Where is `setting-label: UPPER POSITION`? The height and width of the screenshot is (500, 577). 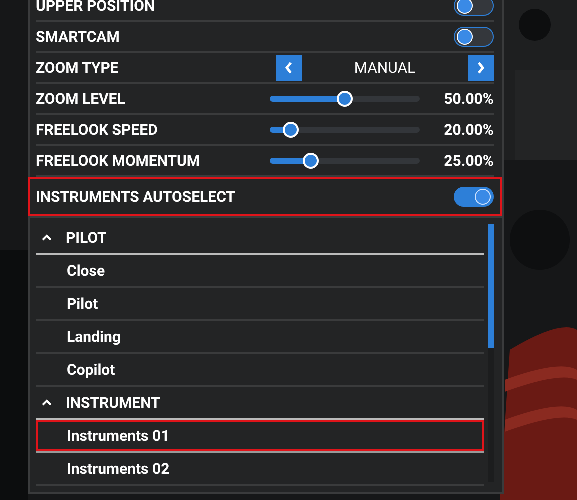 setting-label: UPPER POSITION is located at coordinates (96, 7).